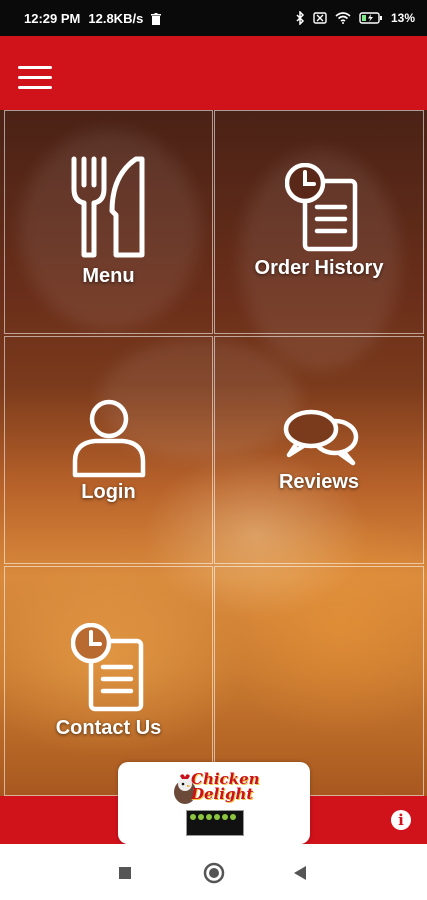  I want to click on network-speed: 12.8KB/s, so click(116, 18).